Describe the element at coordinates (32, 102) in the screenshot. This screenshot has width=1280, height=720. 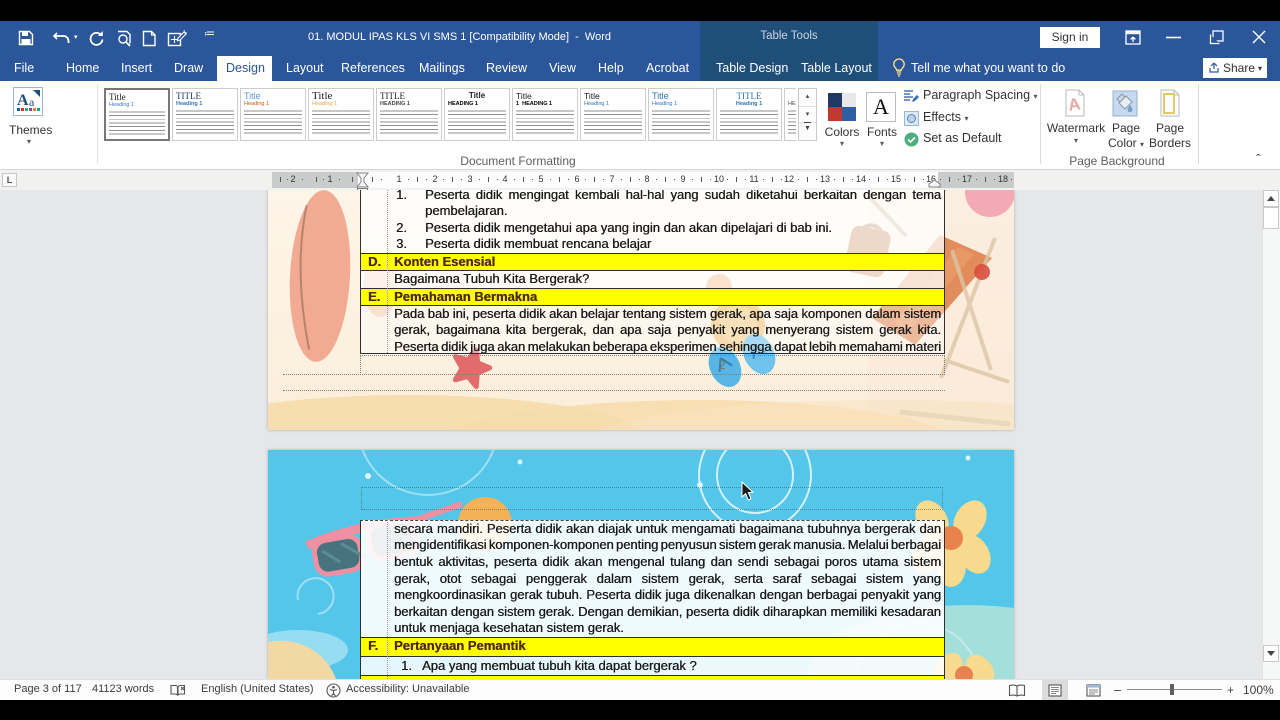
I see `svg-text: a` at that location.